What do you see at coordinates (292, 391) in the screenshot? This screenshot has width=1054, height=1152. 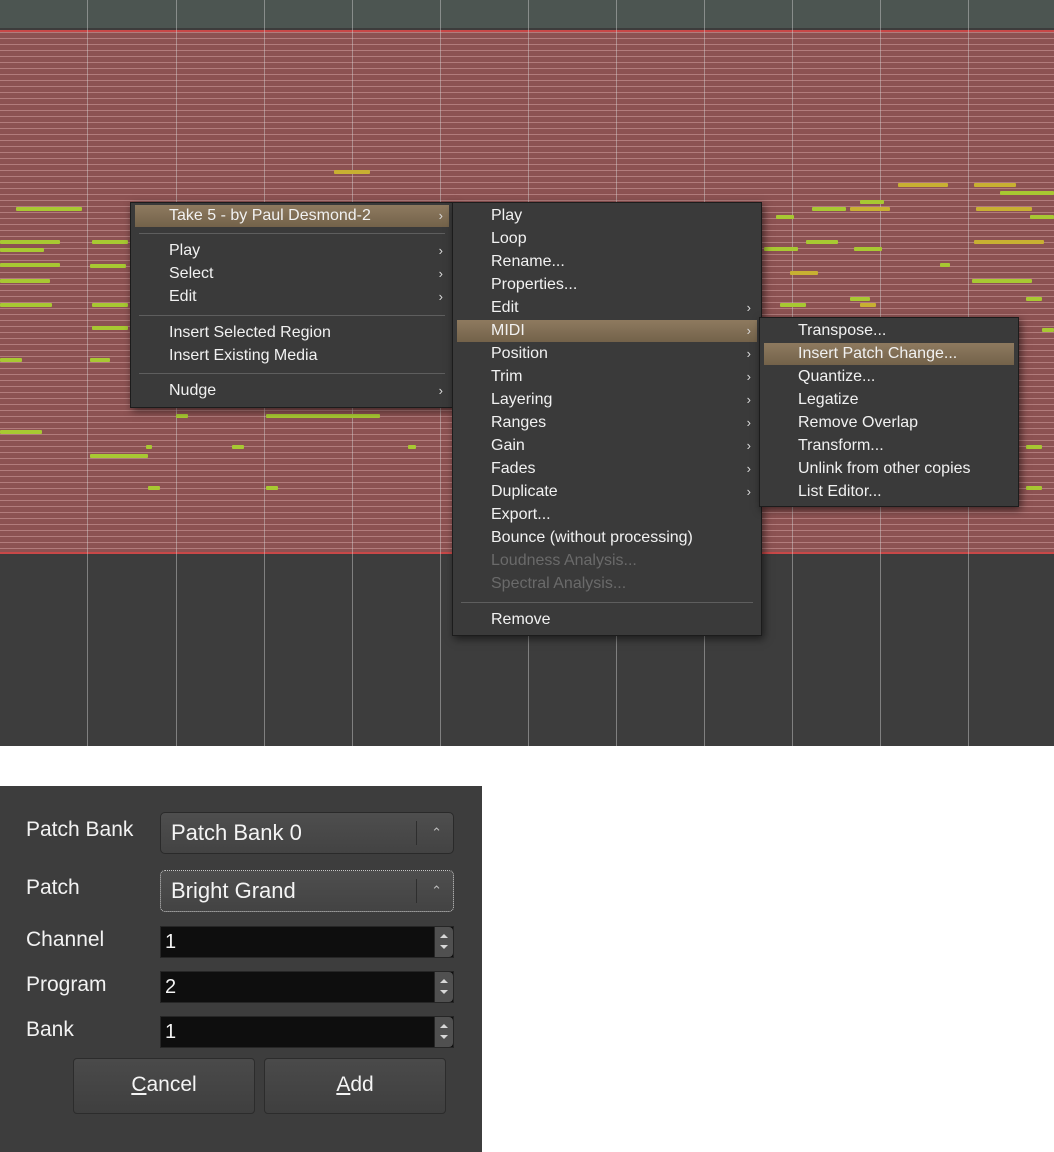 I see `menu-item-nudge: Nudge ›` at bounding box center [292, 391].